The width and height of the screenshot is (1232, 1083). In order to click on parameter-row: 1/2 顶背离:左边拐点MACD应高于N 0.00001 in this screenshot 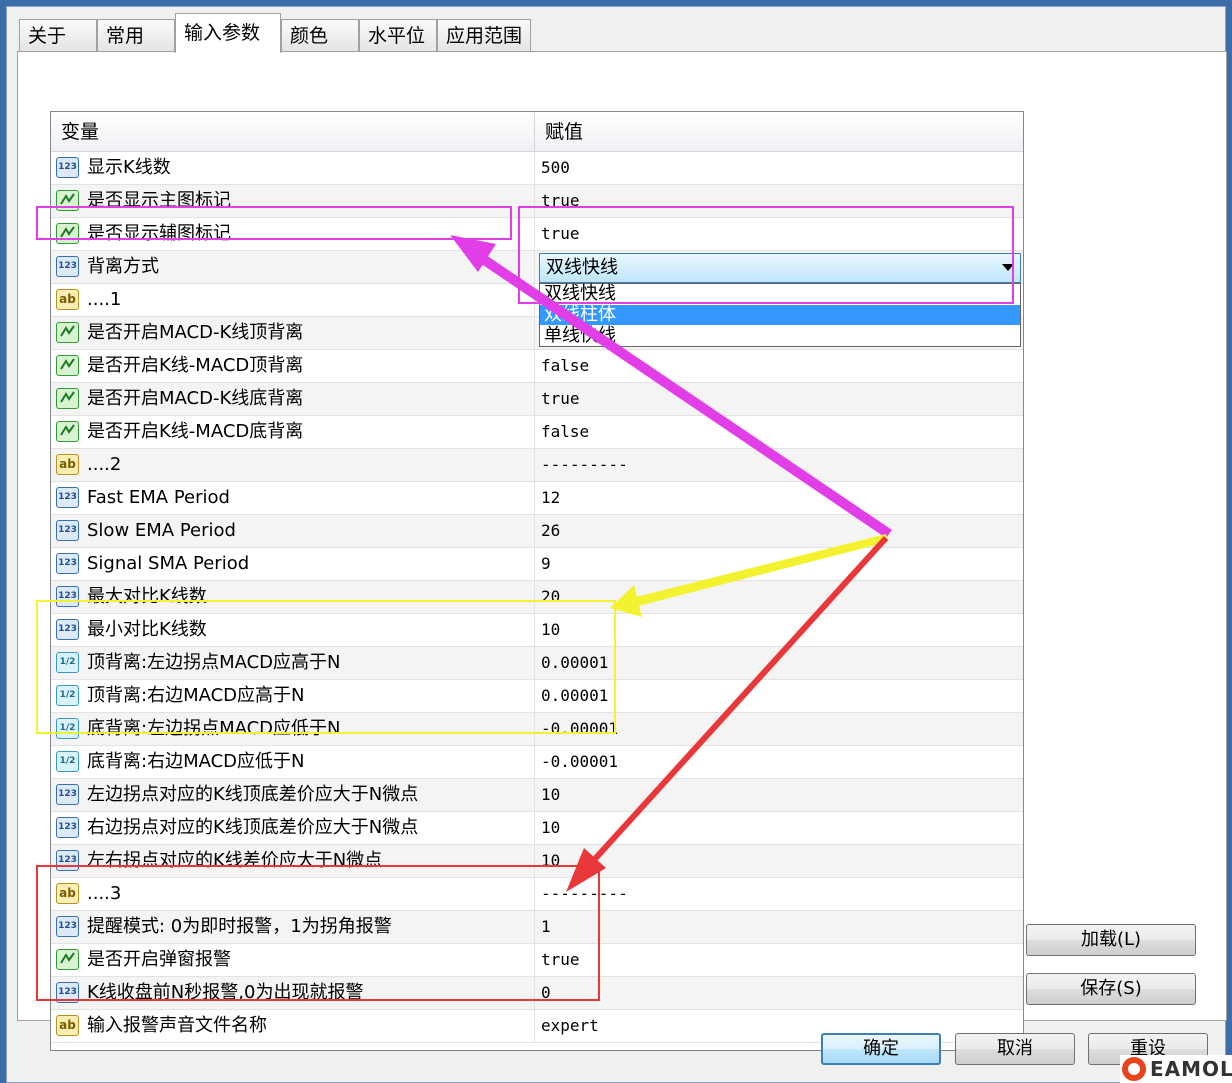, I will do `click(537, 663)`.